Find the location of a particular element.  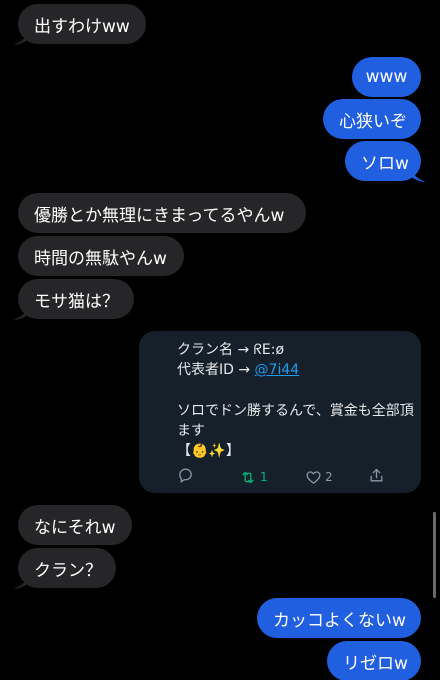

tweet-line-emoji: 【👶✨】 is located at coordinates (208, 451).